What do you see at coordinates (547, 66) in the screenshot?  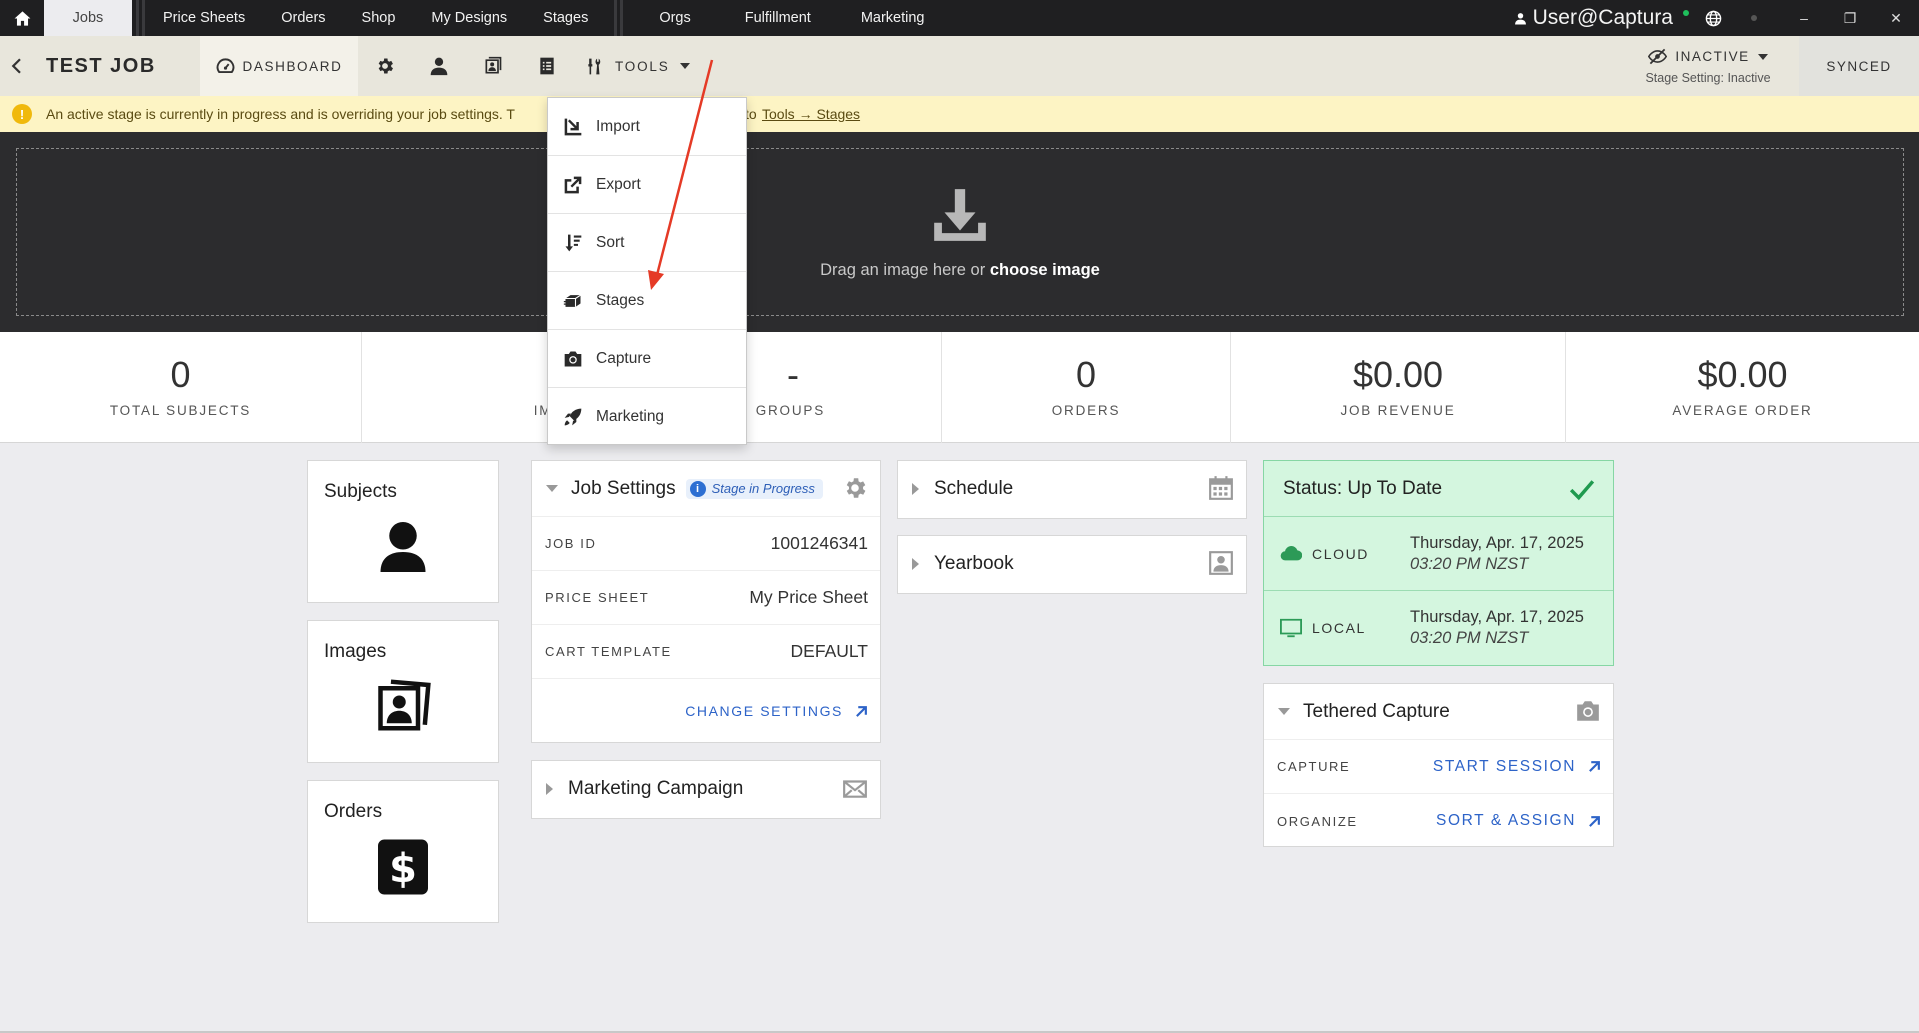 I see `tab-price-sheet` at bounding box center [547, 66].